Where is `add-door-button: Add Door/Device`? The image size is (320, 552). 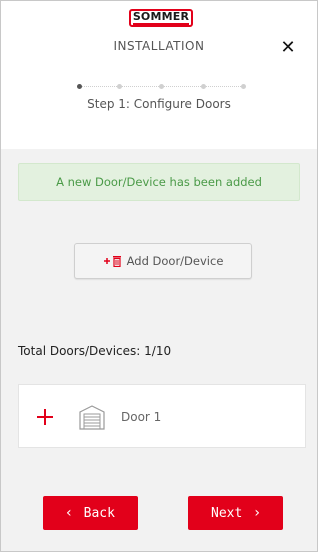 add-door-button: Add Door/Device is located at coordinates (163, 261).